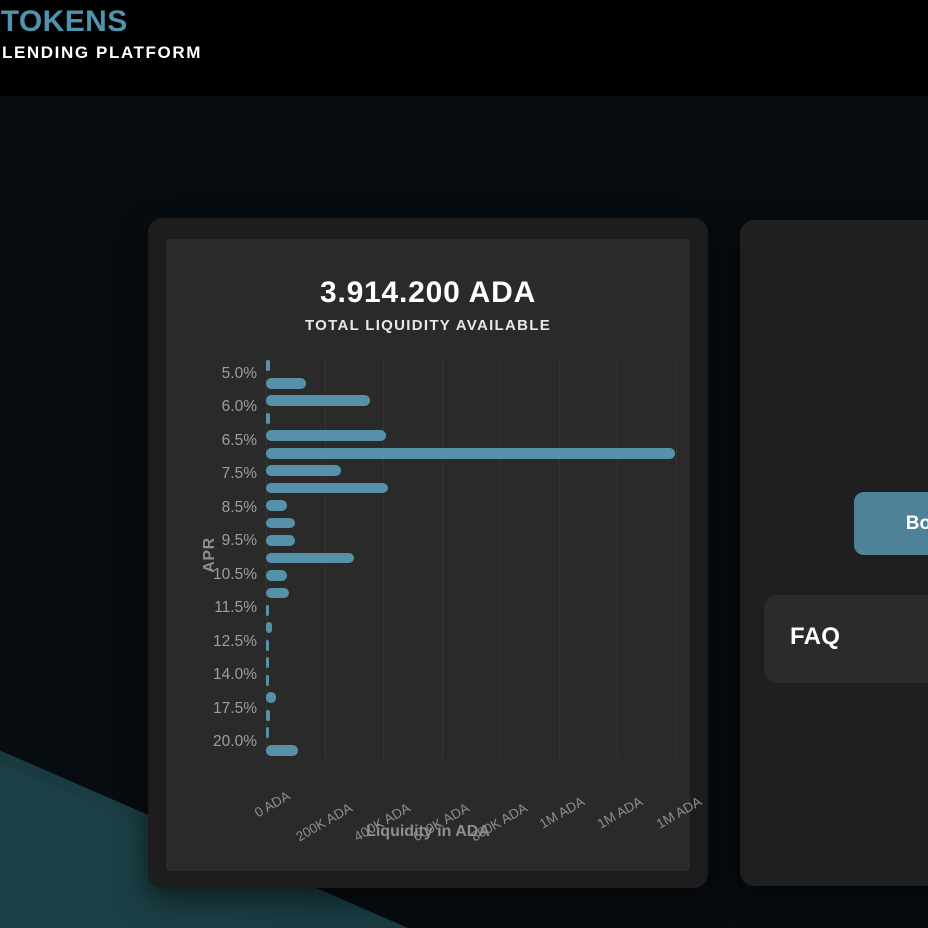 This screenshot has width=928, height=928. What do you see at coordinates (815, 636) in the screenshot?
I see `faq-title: FAQ` at bounding box center [815, 636].